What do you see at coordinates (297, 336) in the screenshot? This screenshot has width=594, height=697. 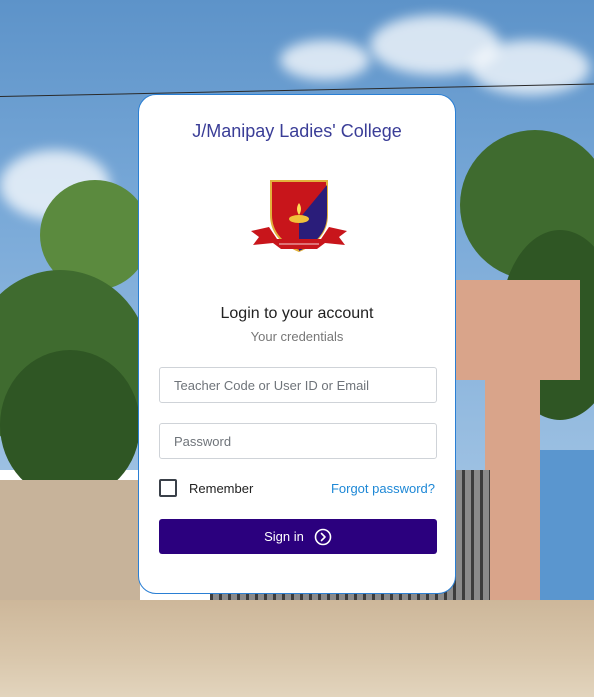 I see `login-subheading: Your credentials` at bounding box center [297, 336].